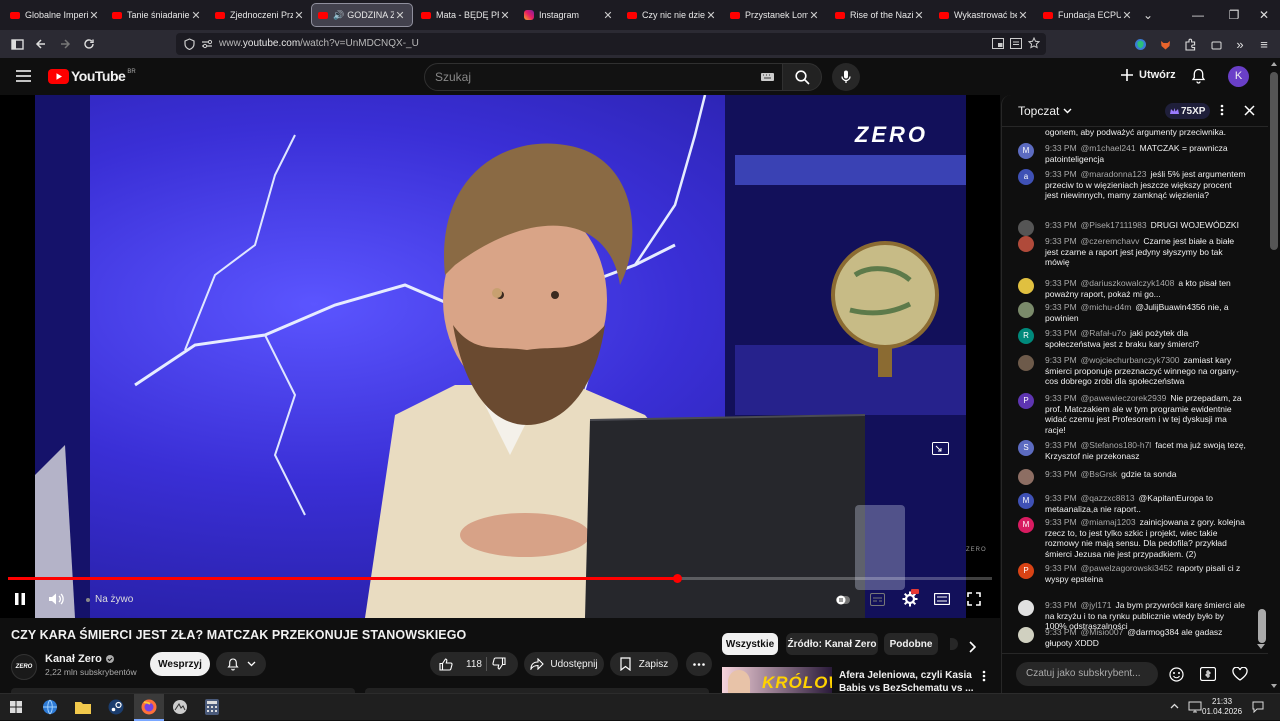  Describe the element at coordinates (1195, 707) in the screenshot. I see `network-icon` at that location.